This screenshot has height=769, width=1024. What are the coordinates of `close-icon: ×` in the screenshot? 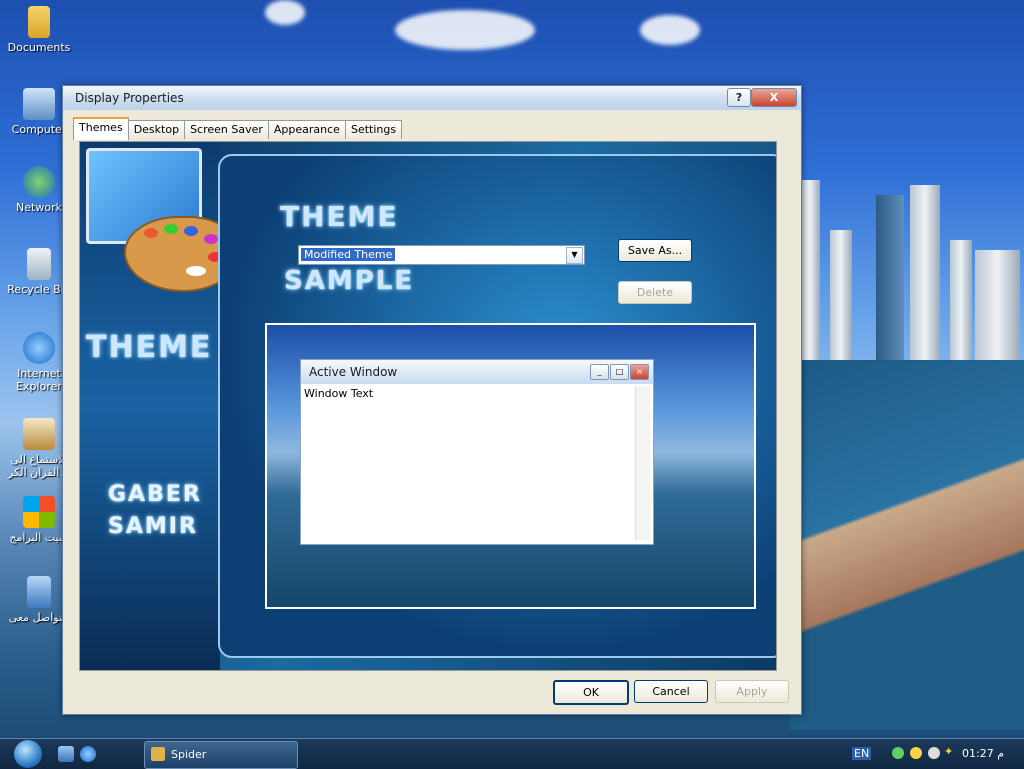 It's located at (639, 372).